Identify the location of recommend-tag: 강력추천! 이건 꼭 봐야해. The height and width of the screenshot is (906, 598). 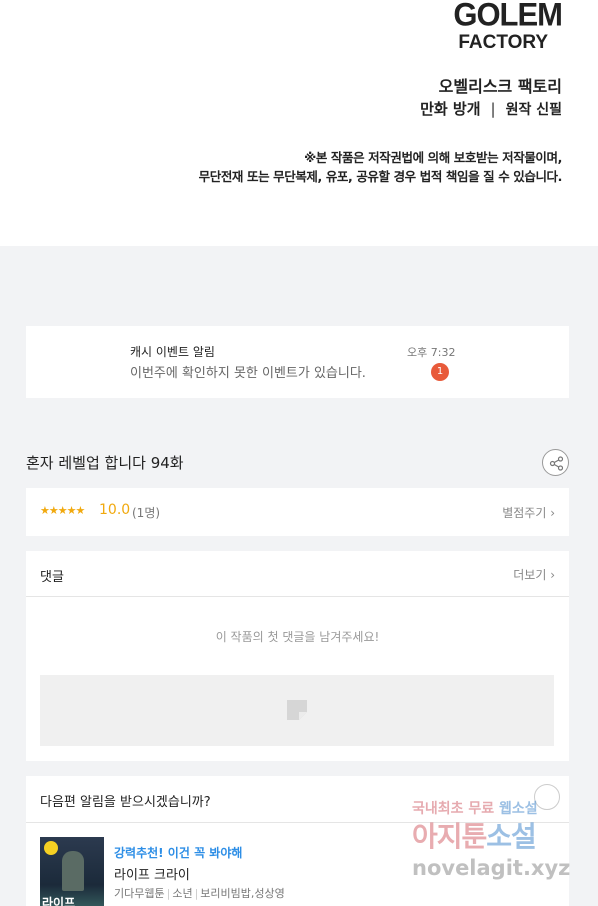
(178, 853).